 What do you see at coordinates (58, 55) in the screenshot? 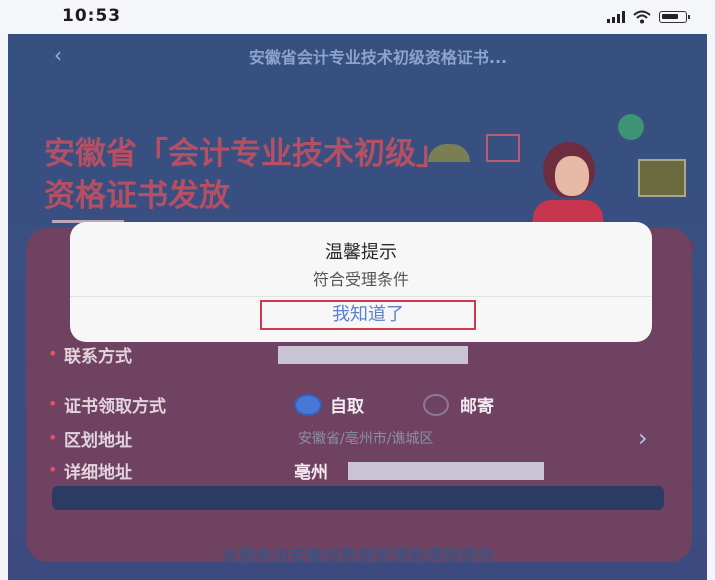
I see `back-icon: ‹` at bounding box center [58, 55].